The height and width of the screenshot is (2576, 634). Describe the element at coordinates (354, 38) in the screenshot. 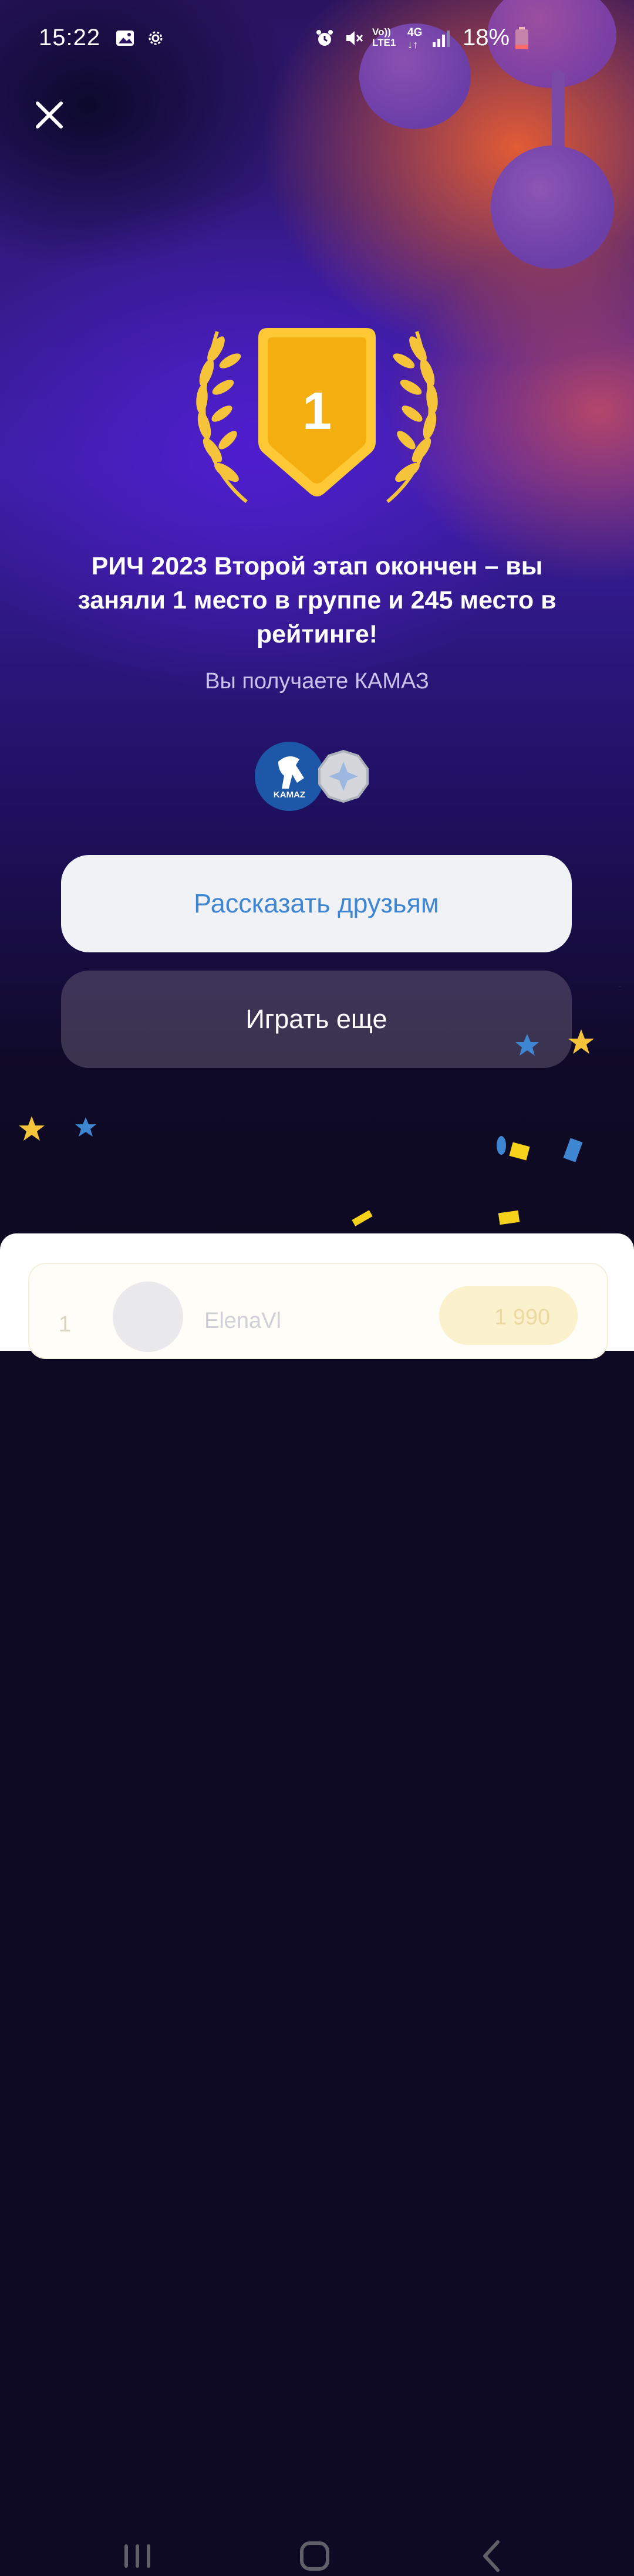

I see `mute-icon` at that location.